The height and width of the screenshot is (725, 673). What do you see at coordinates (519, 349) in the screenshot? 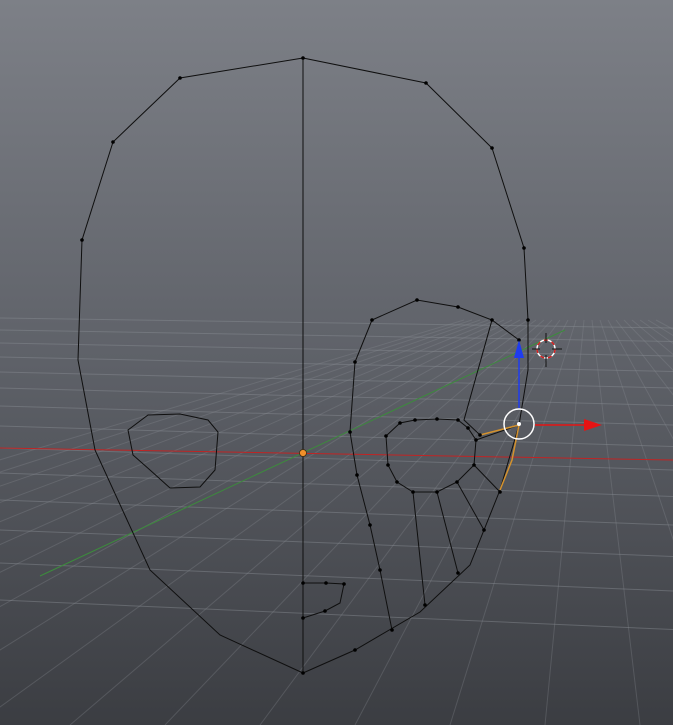
I see `gizmo-z-arrow-icon` at bounding box center [519, 349].